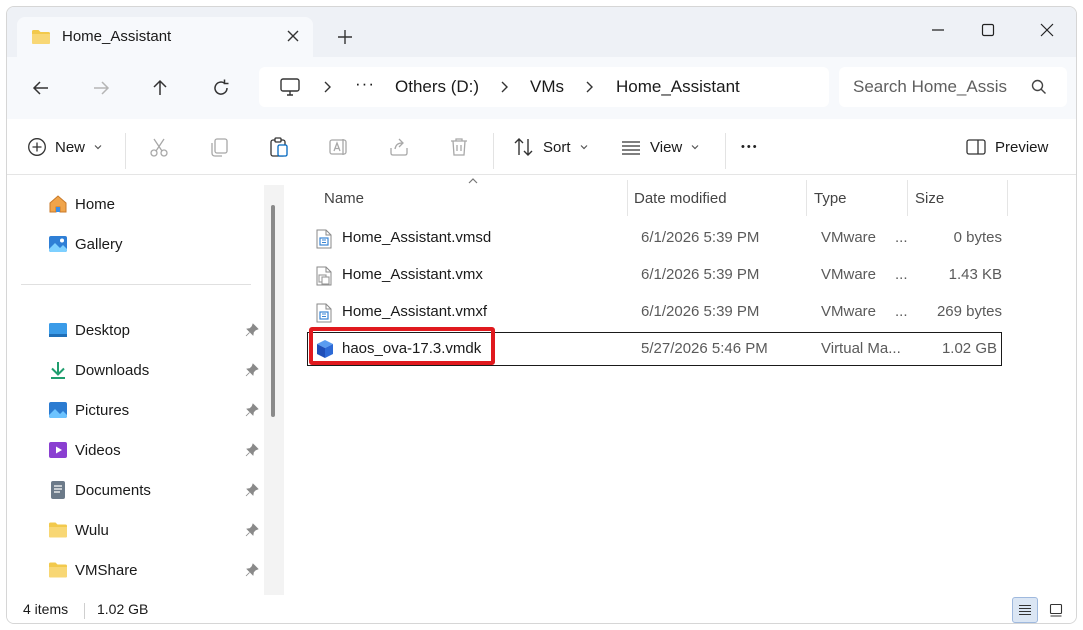 The width and height of the screenshot is (1083, 630). Describe the element at coordinates (1039, 87) in the screenshot. I see `search-icon` at that location.